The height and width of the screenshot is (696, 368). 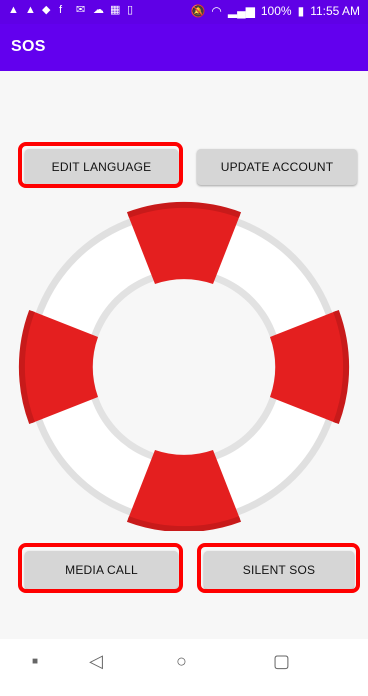 What do you see at coordinates (181, 661) in the screenshot?
I see `home-circle-icon: ○` at bounding box center [181, 661].